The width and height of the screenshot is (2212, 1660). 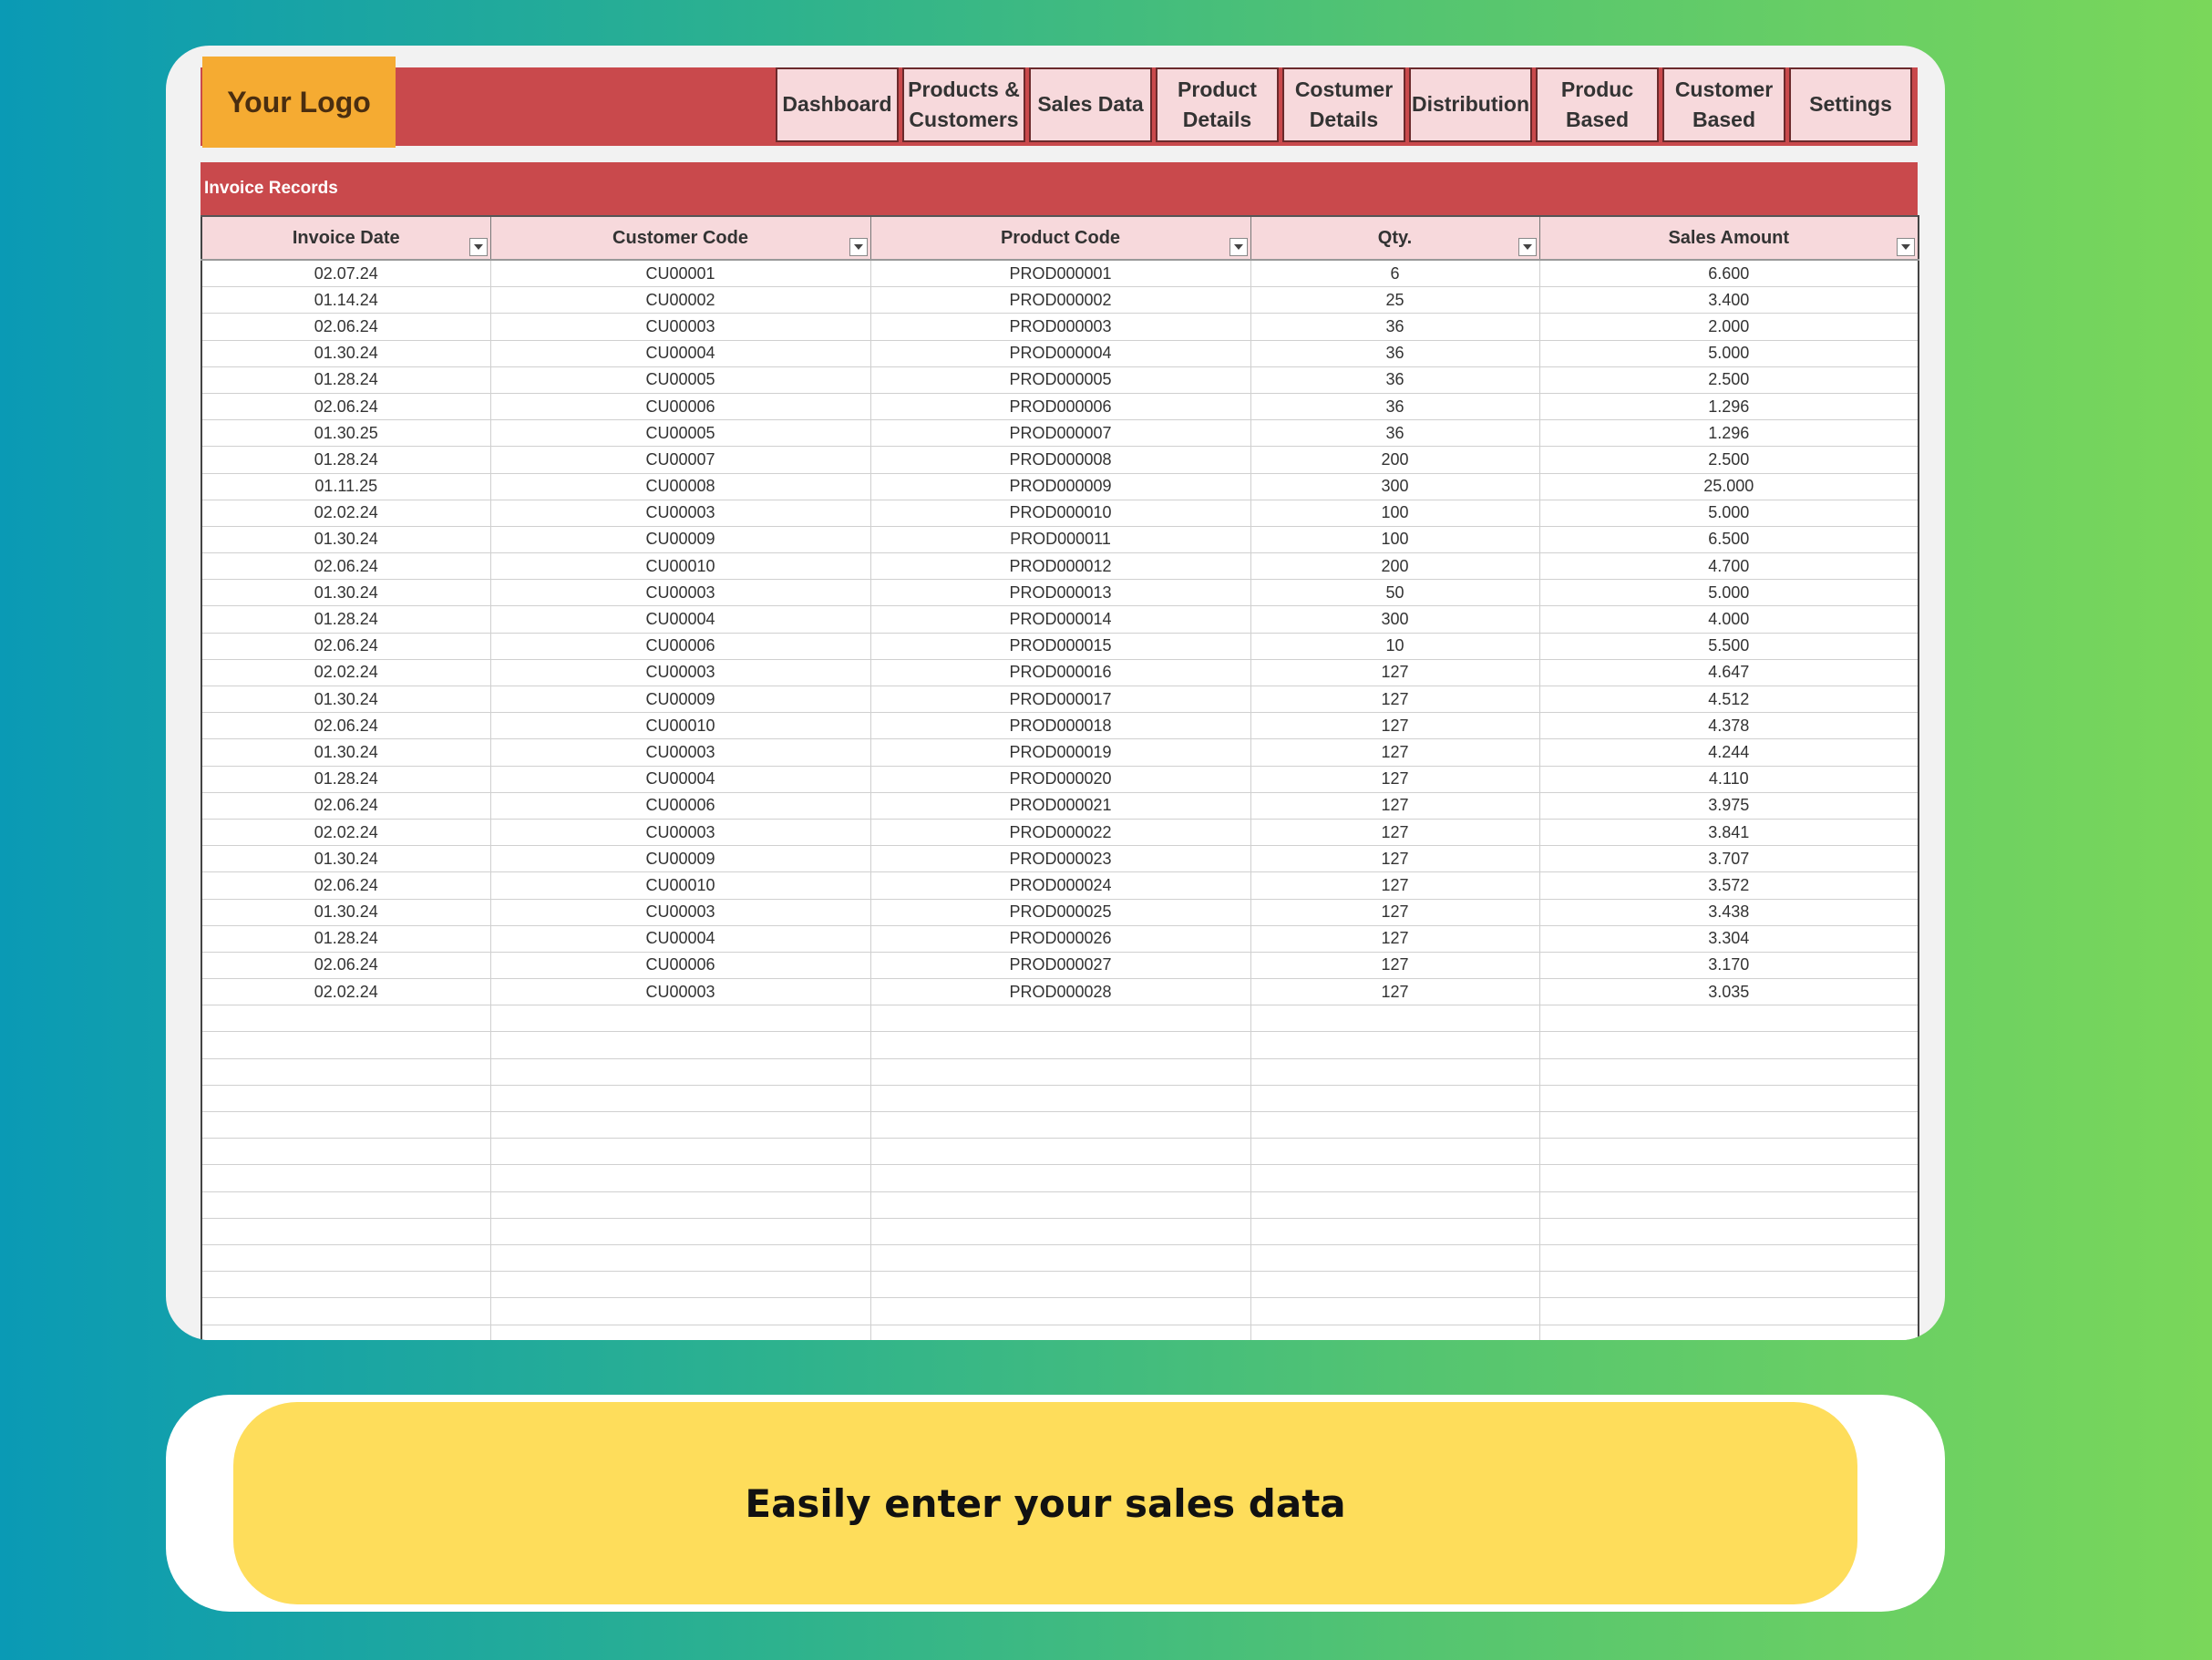 What do you see at coordinates (1060, 380) in the screenshot?
I see `table-cell: PROD000005` at bounding box center [1060, 380].